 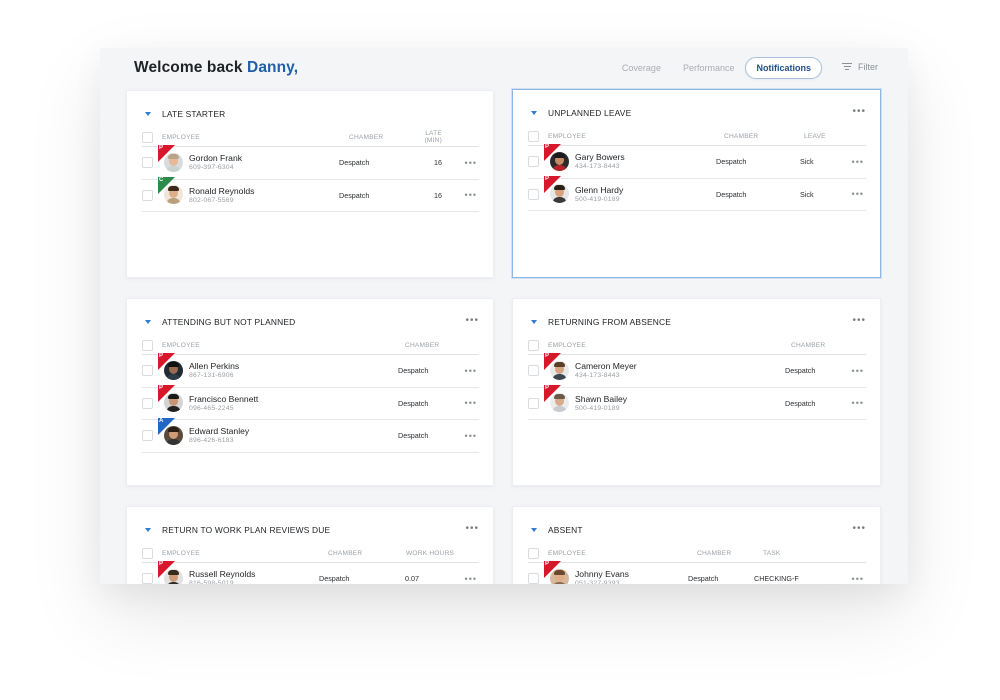 I want to click on employee-name: Ronald Reynolds, so click(x=221, y=191).